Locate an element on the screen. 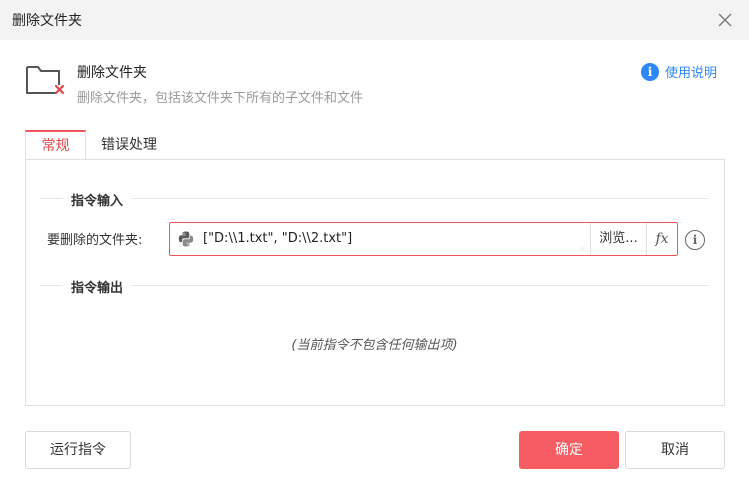 The width and height of the screenshot is (749, 489). resize-grip-icon: ⁘ is located at coordinates (582, 248).